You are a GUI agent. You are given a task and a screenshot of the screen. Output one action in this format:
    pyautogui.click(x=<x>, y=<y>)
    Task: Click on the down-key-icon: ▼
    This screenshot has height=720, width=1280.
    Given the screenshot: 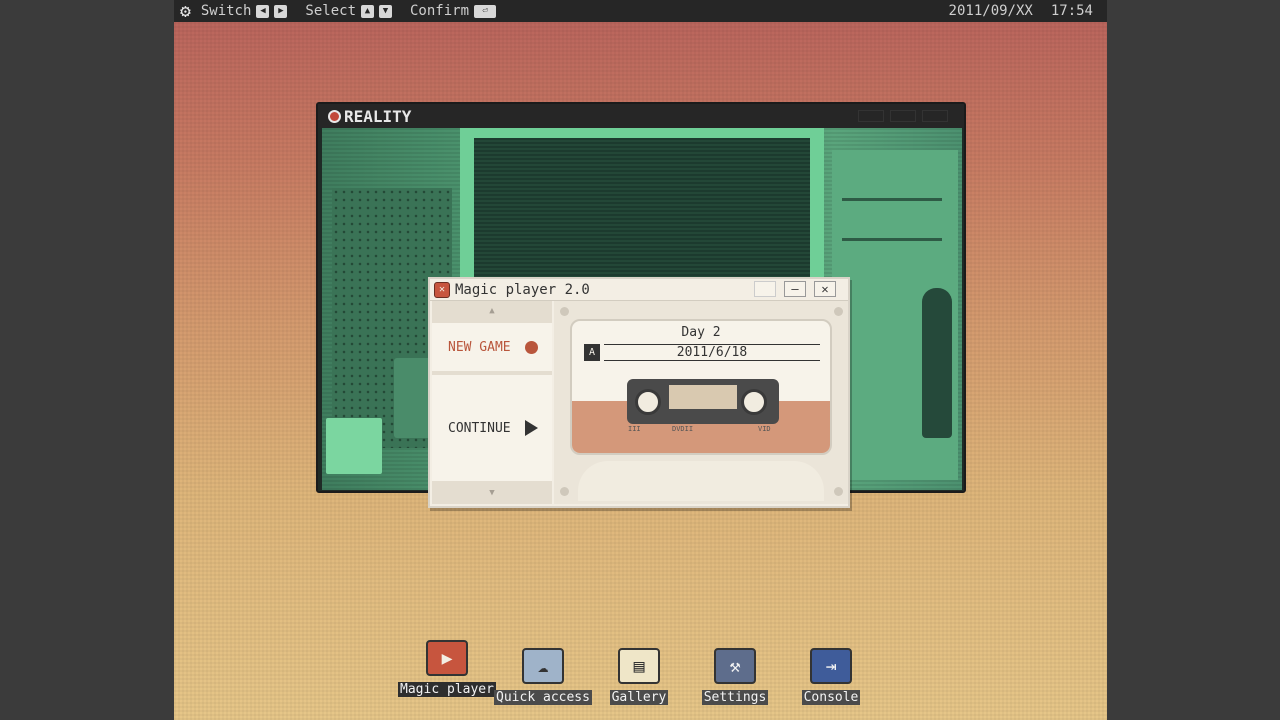 What is the action you would take?
    pyautogui.click(x=385, y=11)
    